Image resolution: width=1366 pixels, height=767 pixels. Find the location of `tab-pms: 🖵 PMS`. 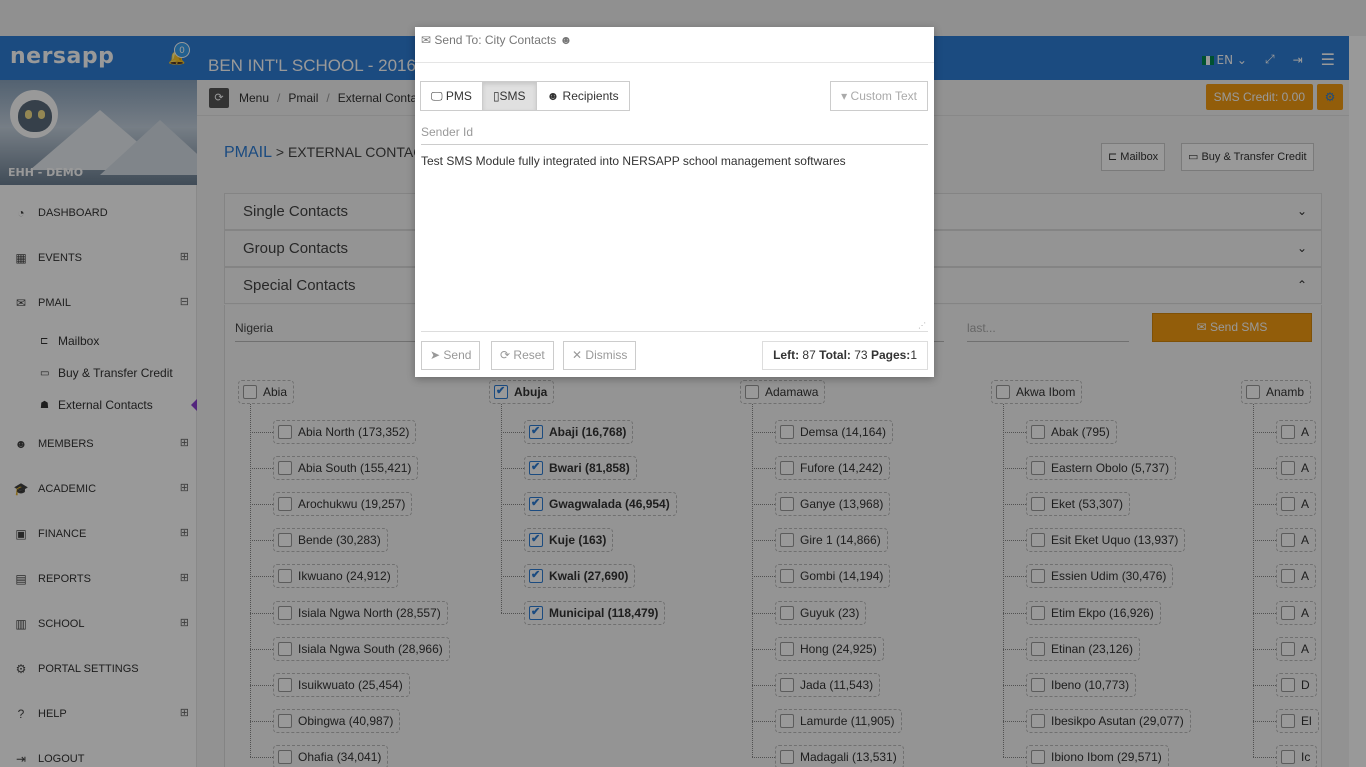

tab-pms: 🖵 PMS is located at coordinates (451, 96).